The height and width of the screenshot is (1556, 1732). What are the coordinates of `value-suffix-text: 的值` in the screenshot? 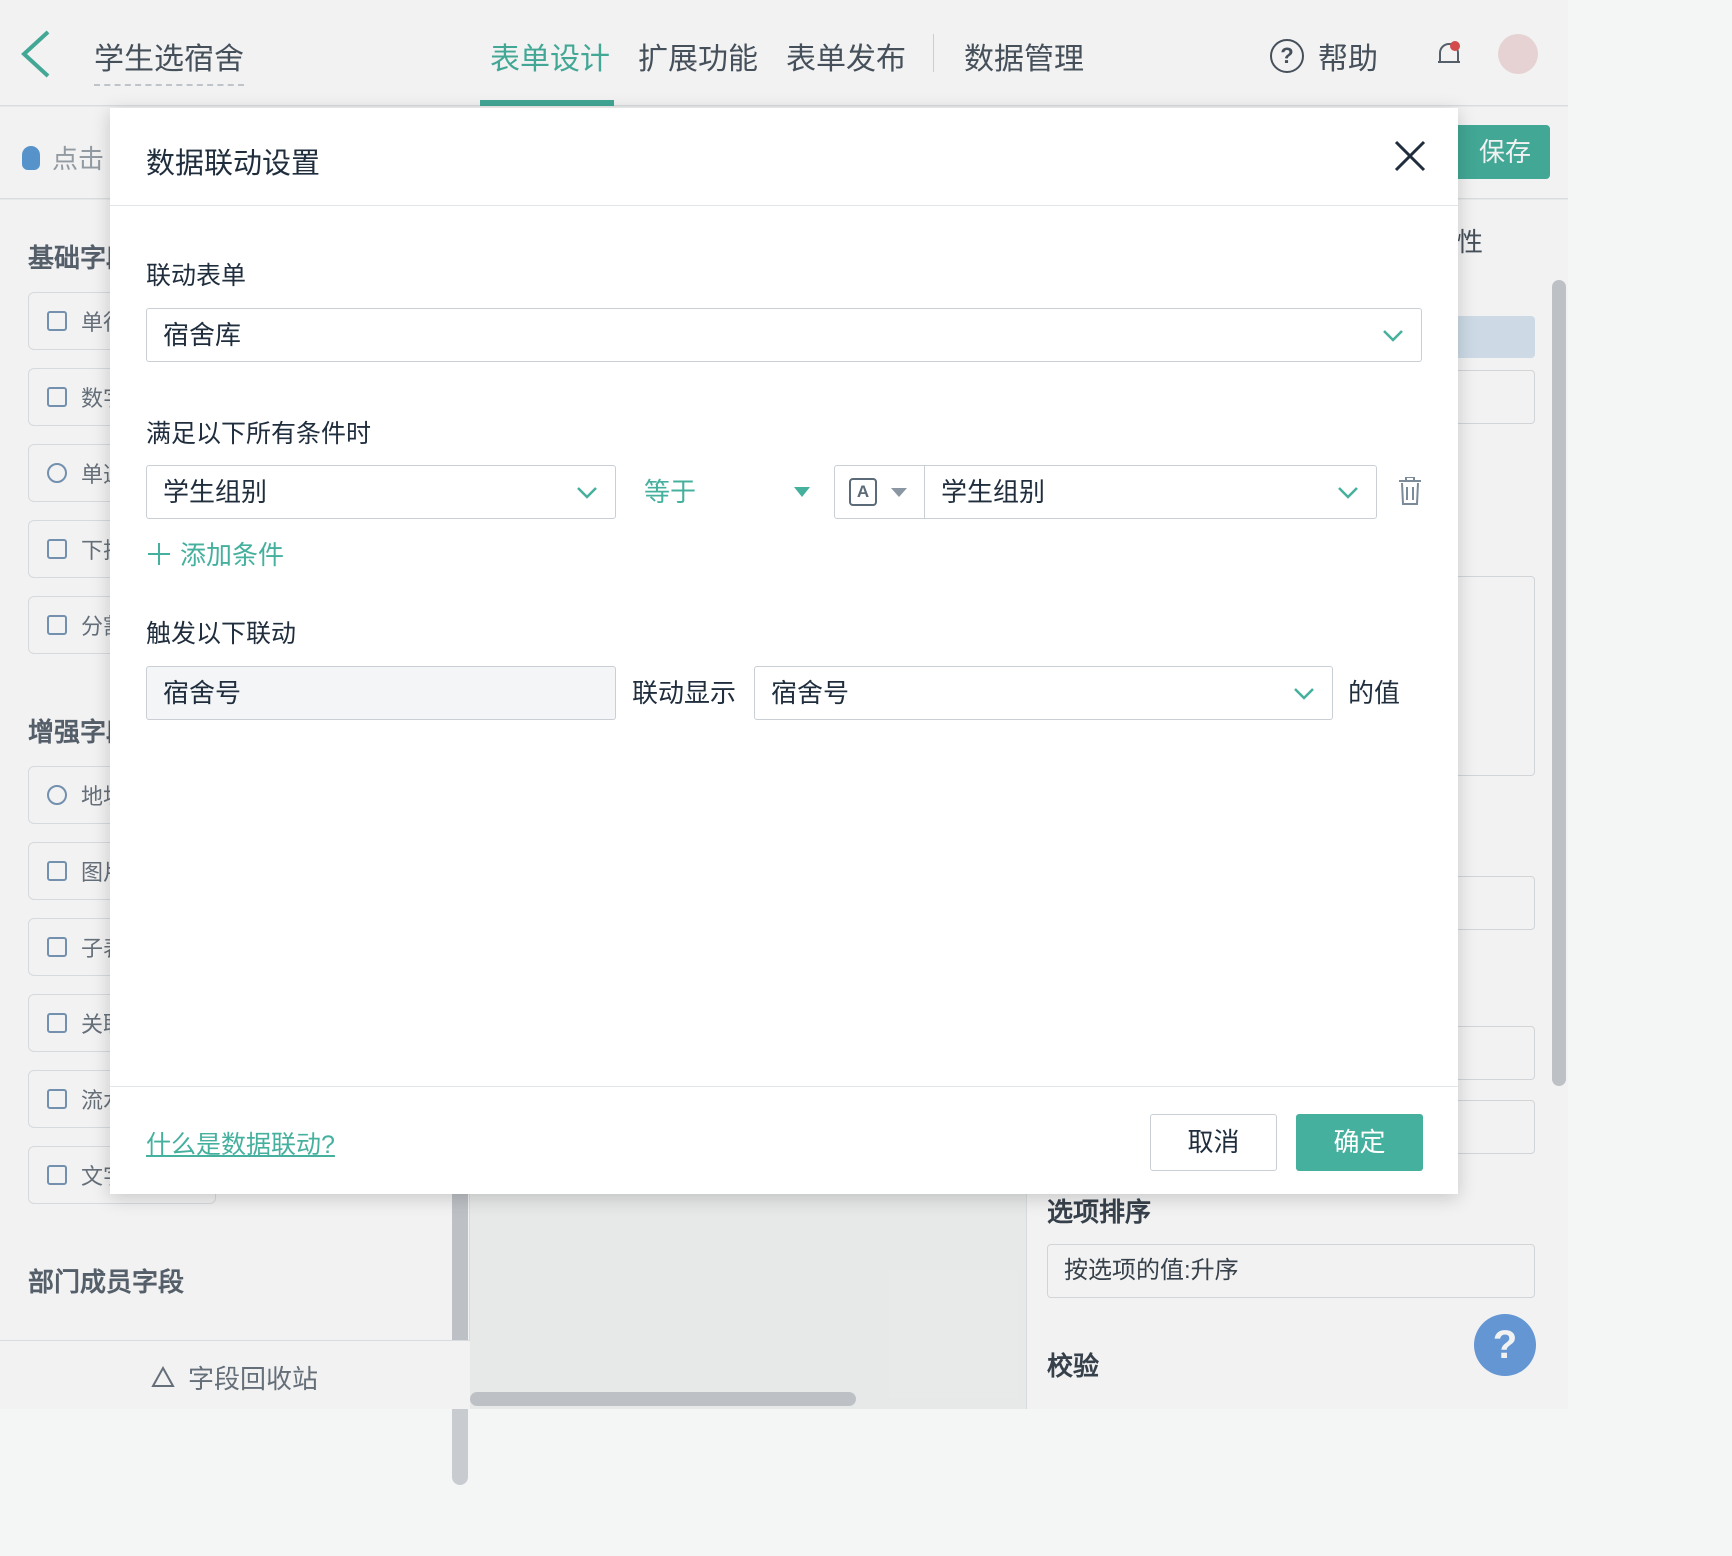 It's located at (1374, 693).